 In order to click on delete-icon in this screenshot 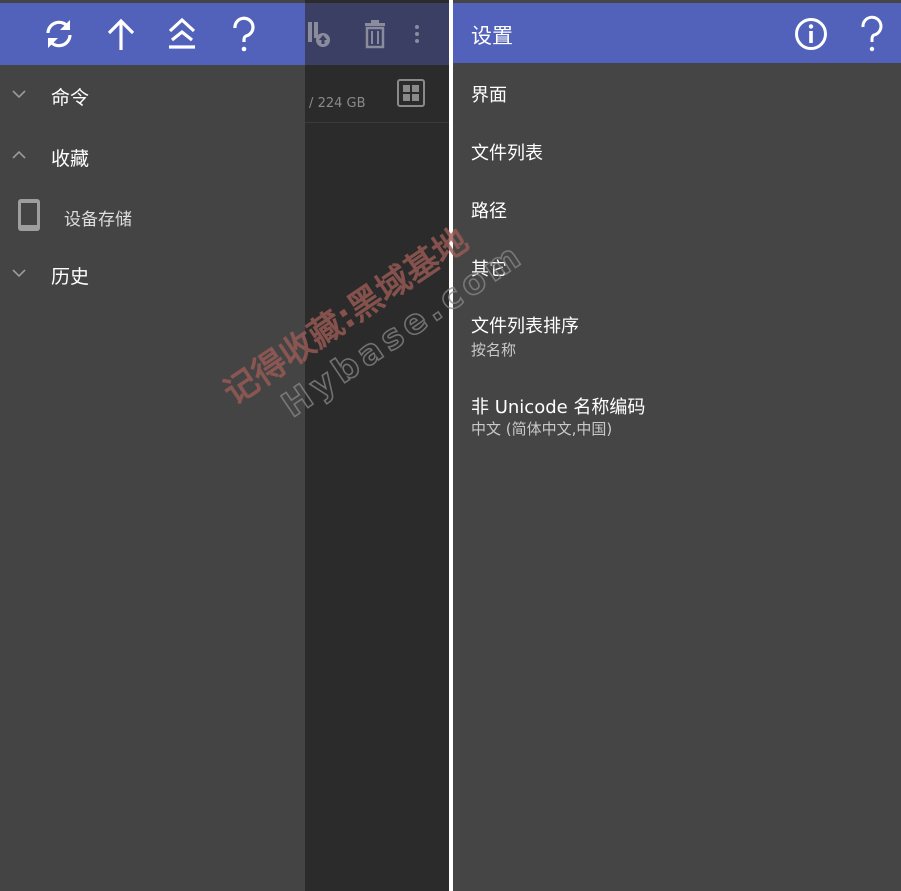, I will do `click(375, 34)`.